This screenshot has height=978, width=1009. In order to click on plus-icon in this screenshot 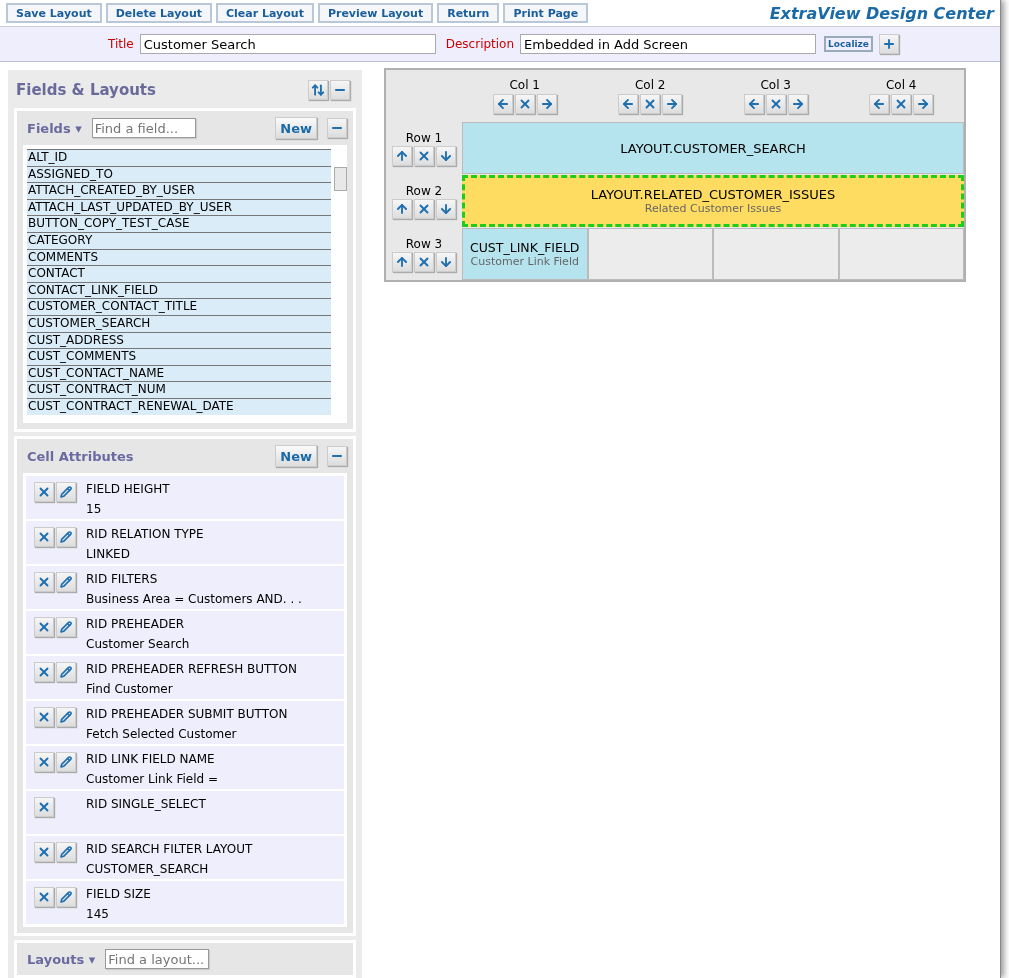, I will do `click(888, 44)`.